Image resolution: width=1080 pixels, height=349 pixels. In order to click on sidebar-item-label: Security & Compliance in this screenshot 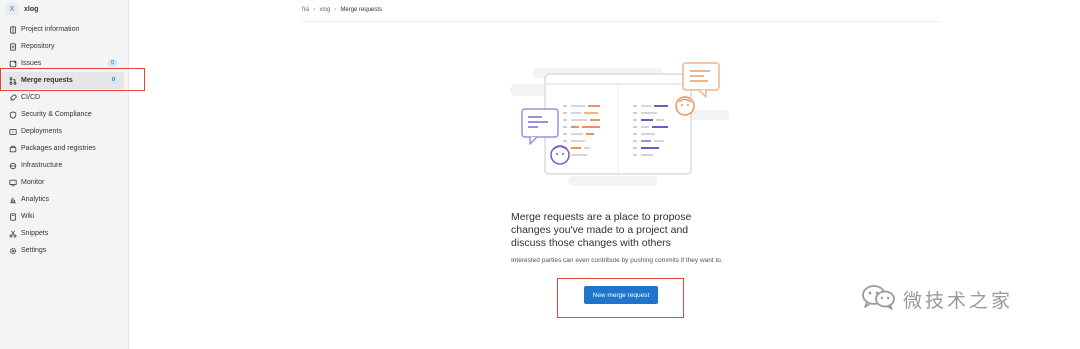, I will do `click(56, 114)`.